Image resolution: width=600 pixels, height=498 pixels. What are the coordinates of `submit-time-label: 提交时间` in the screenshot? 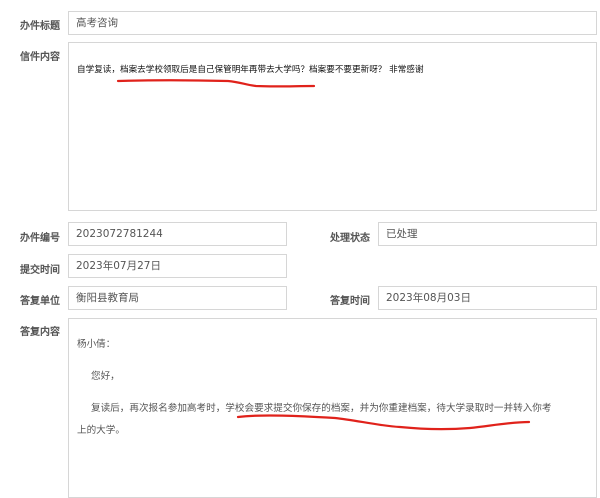 It's located at (40, 270).